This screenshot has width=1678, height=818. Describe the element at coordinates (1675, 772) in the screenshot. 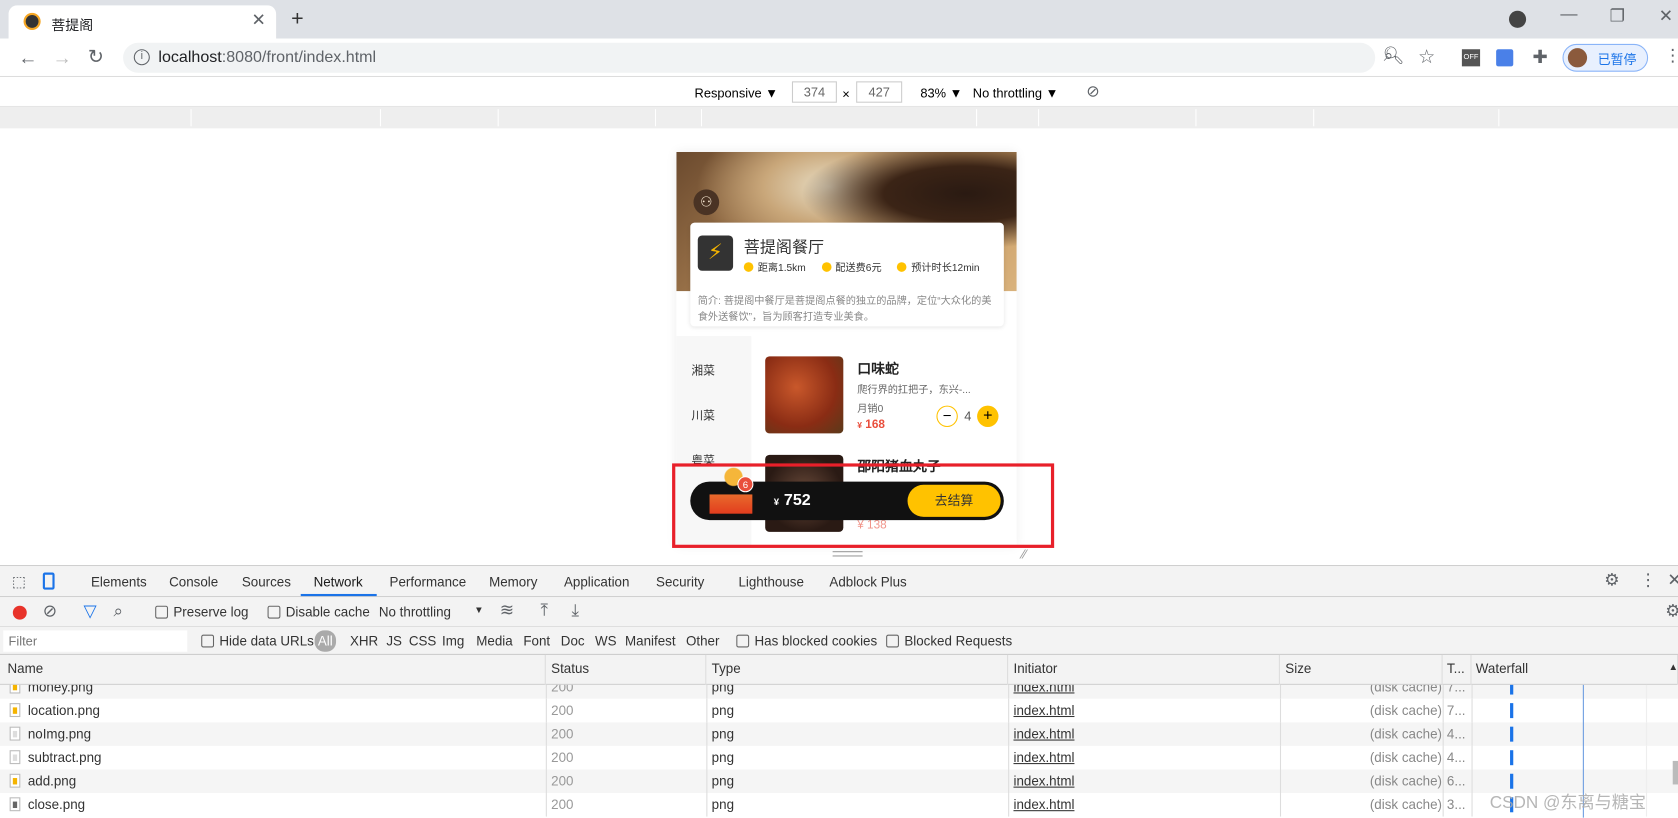

I see `table-scrollbar` at that location.